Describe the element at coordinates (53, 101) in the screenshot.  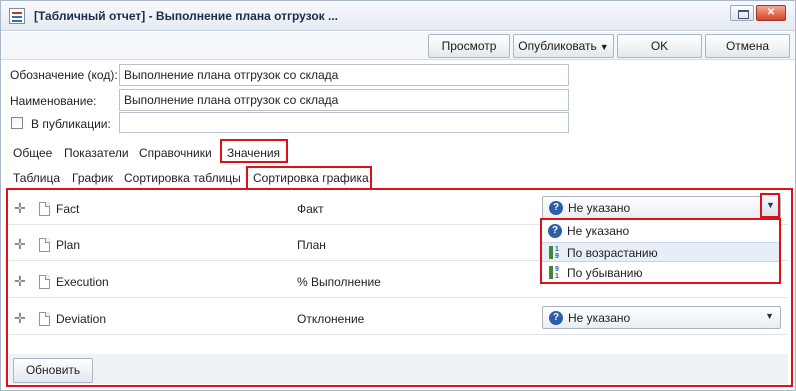
I see `name-label: Наименование:` at that location.